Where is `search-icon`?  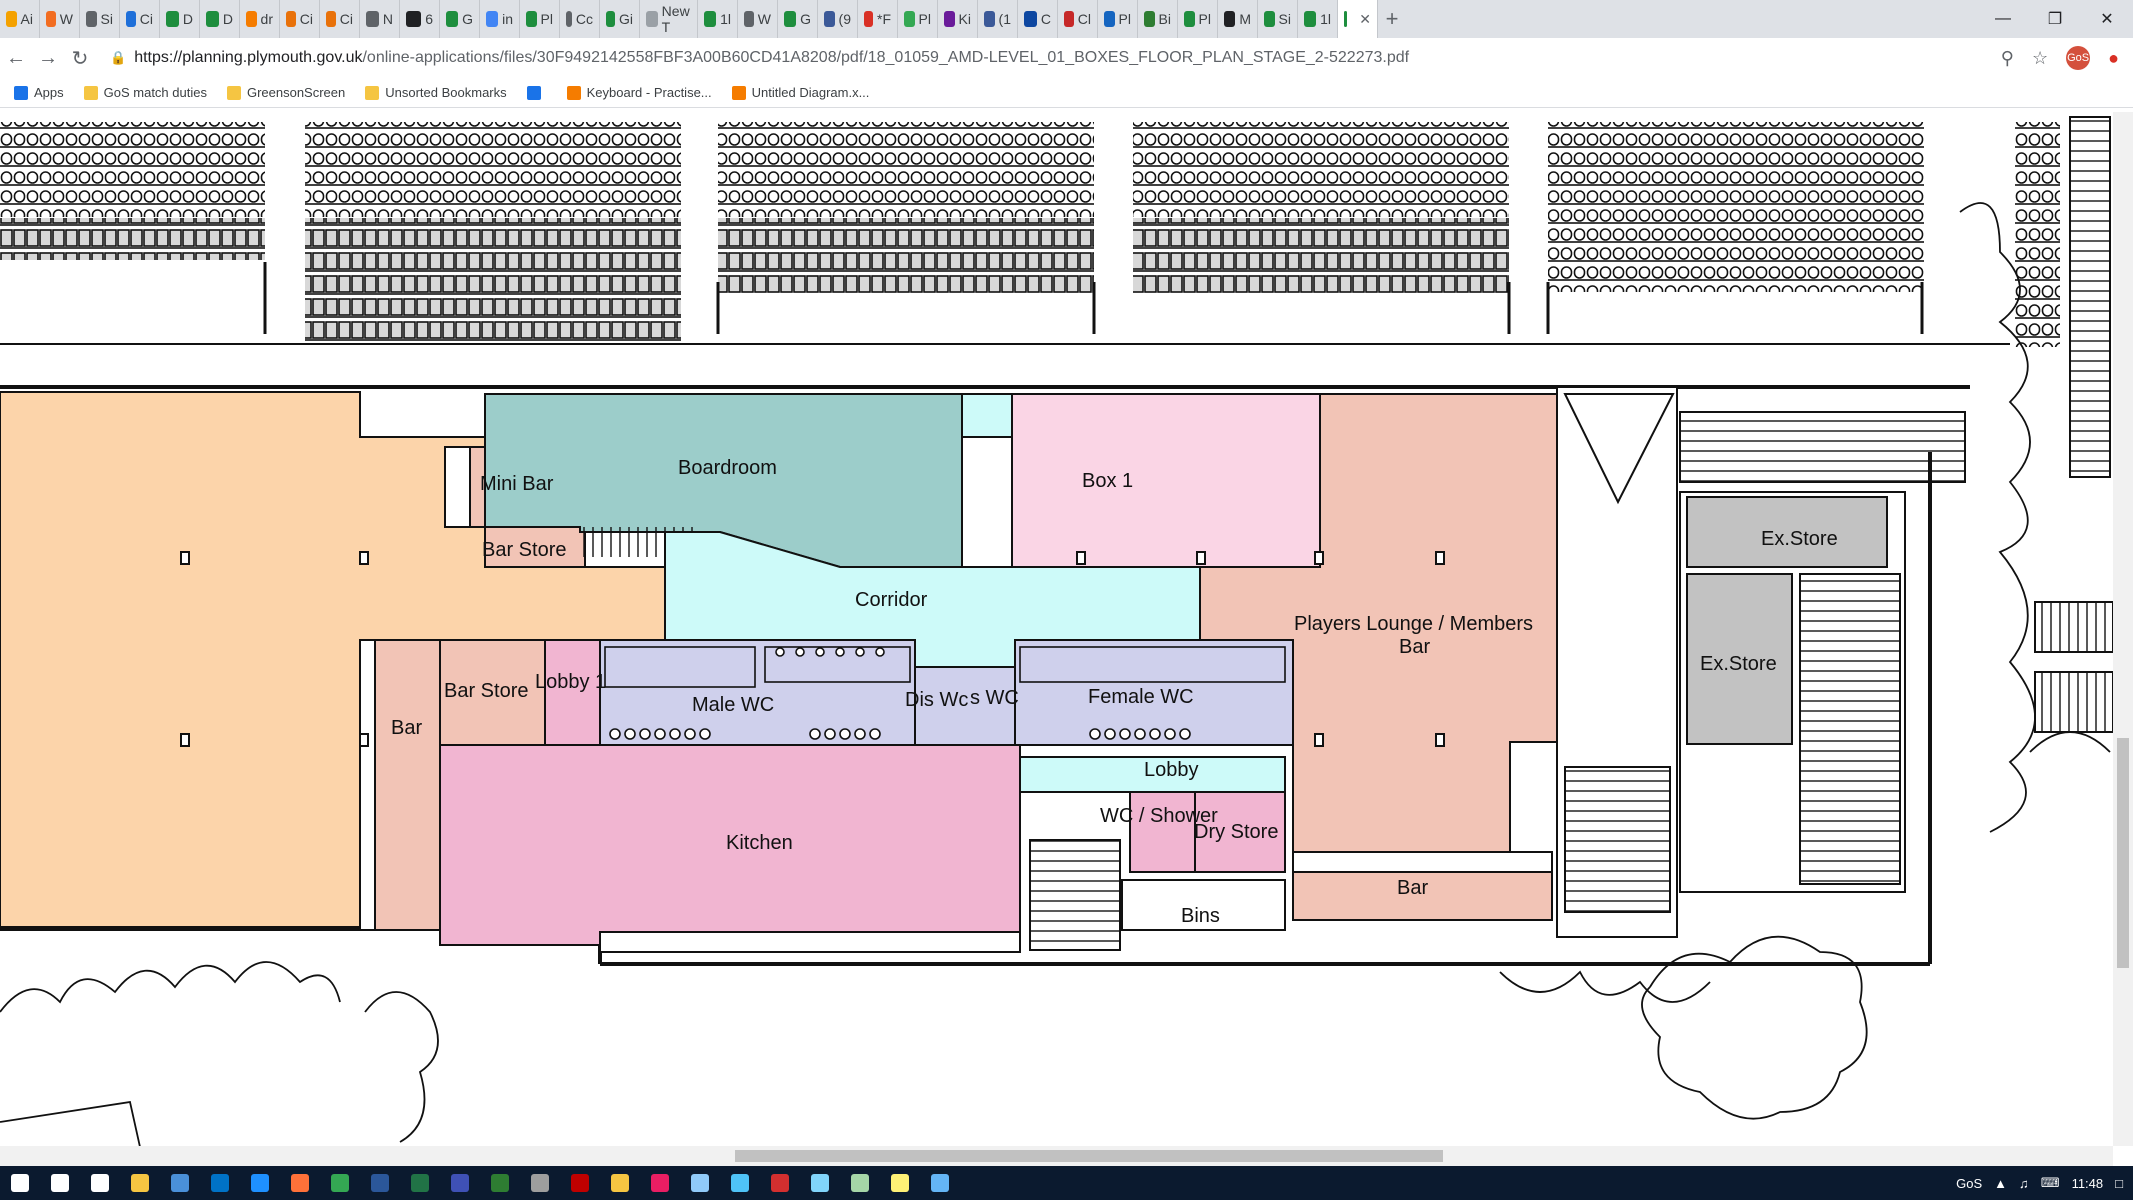 search-icon is located at coordinates (60, 1183).